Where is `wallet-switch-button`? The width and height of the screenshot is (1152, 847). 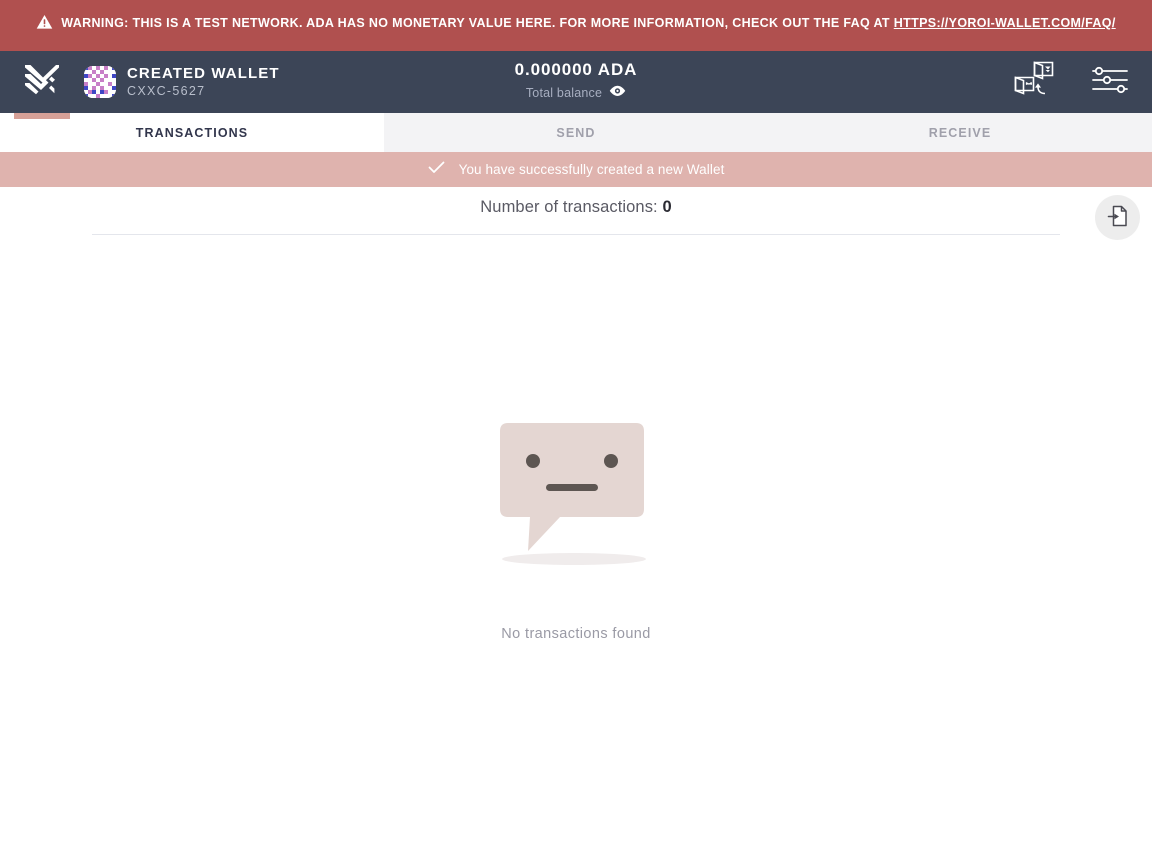 wallet-switch-button is located at coordinates (1034, 81).